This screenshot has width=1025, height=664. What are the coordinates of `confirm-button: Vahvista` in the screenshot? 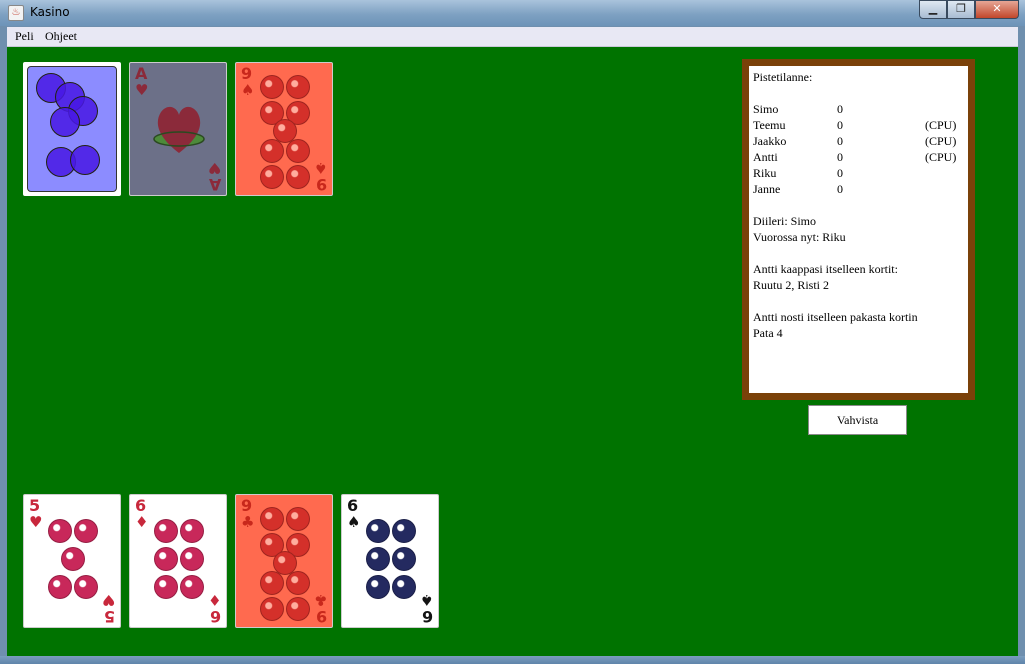 It's located at (857, 420).